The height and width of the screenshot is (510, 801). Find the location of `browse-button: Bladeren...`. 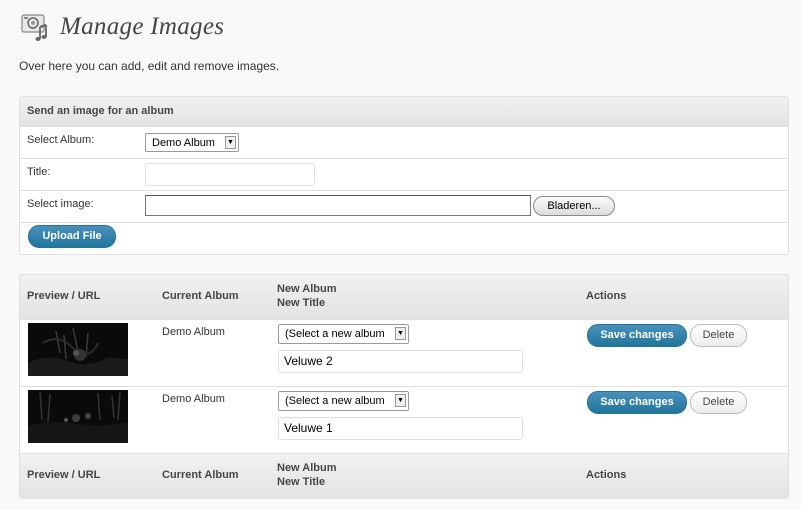

browse-button: Bladeren... is located at coordinates (574, 206).